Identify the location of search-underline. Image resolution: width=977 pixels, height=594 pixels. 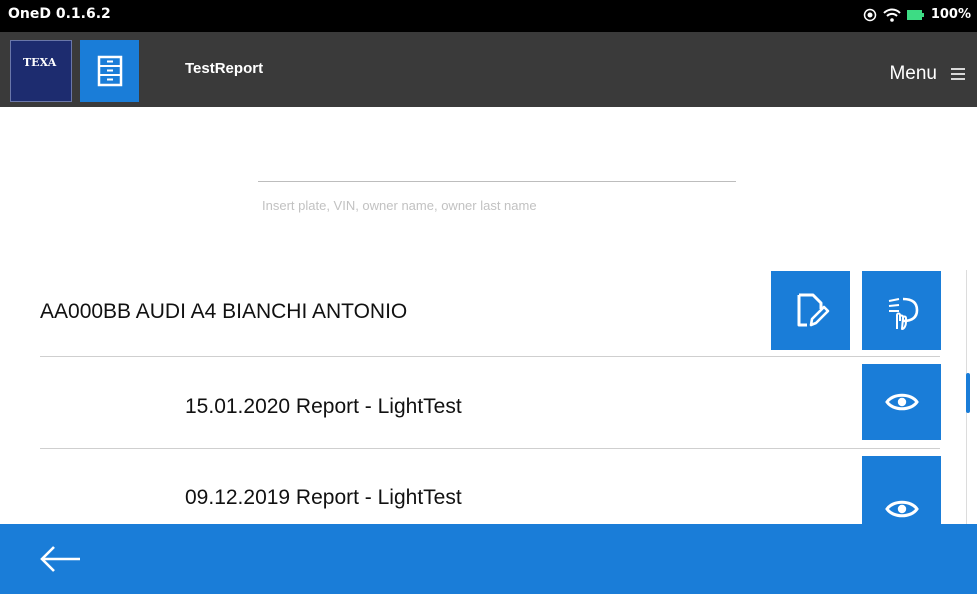
(497, 181).